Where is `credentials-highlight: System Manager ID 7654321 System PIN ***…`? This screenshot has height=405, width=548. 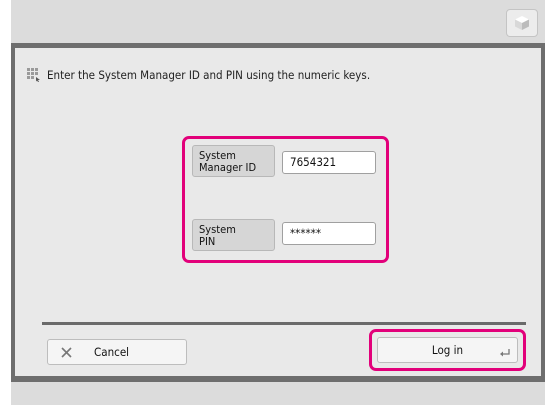
credentials-highlight: System Manager ID 7654321 System PIN ***… is located at coordinates (285, 199).